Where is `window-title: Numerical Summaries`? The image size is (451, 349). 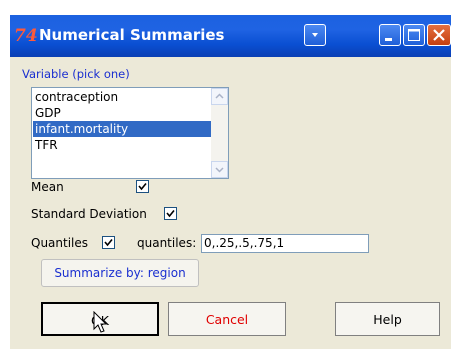
window-title: Numerical Summaries is located at coordinates (132, 35).